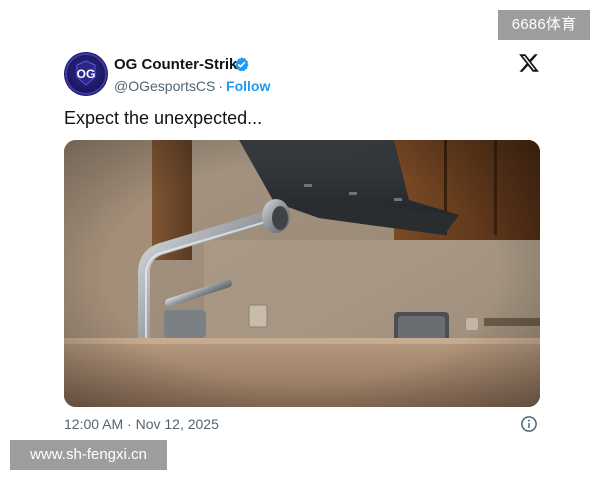  I want to click on info-icon, so click(529, 424).